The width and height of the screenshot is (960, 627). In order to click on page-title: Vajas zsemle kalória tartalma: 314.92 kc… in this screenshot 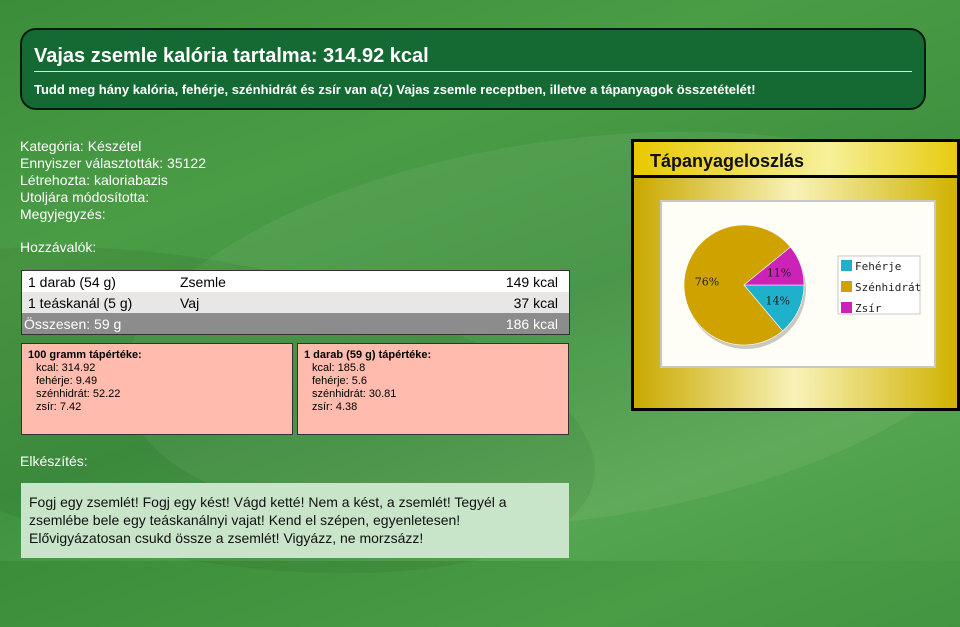, I will do `click(473, 58)`.